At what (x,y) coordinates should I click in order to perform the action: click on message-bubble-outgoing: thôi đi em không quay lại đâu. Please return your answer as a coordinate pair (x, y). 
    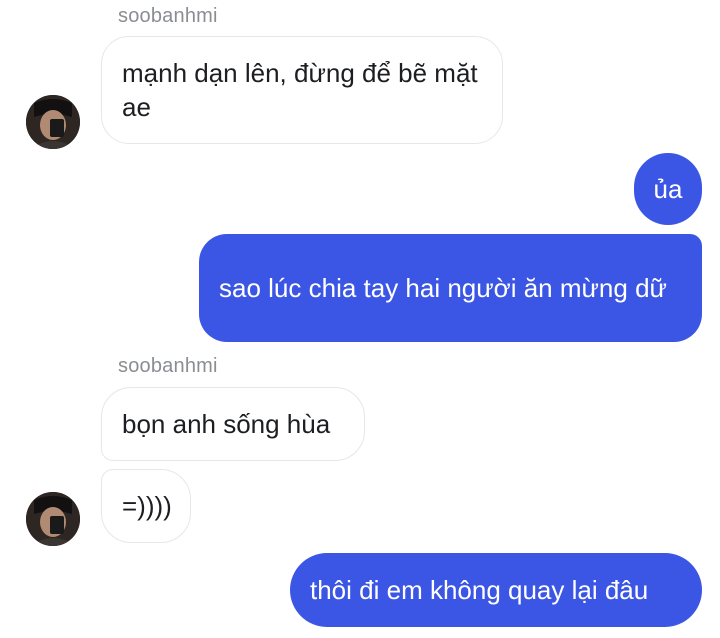
    Looking at the image, I should click on (496, 590).